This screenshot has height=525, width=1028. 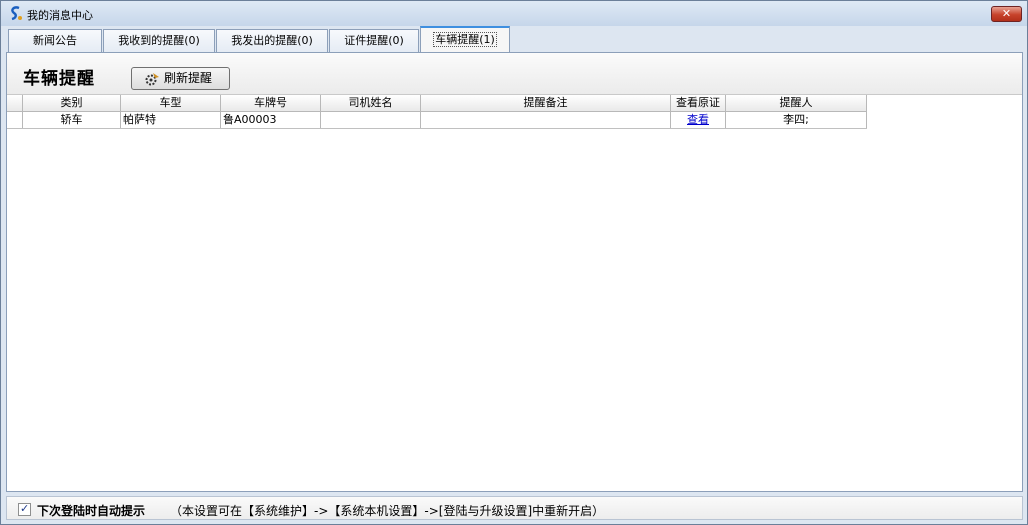 I want to click on table-row: 轿车 帕萨特 鲁A00003 查看 李四;, so click(x=437, y=120).